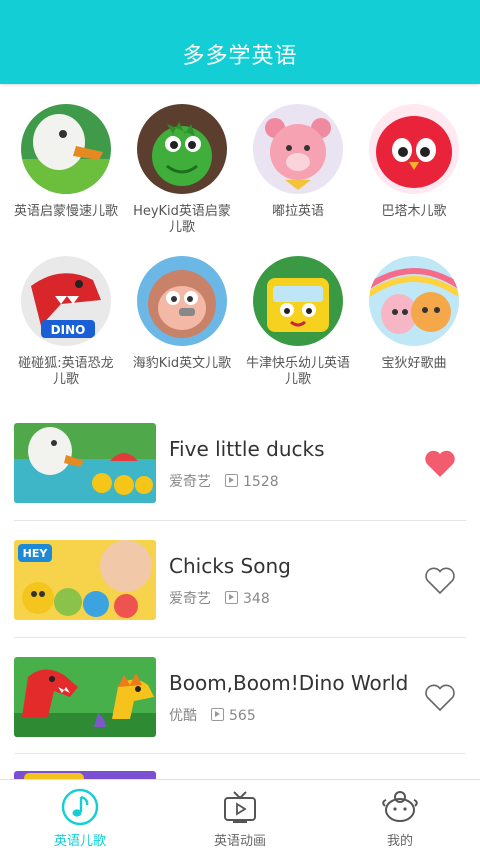  I want to click on music-note-icon, so click(80, 807).